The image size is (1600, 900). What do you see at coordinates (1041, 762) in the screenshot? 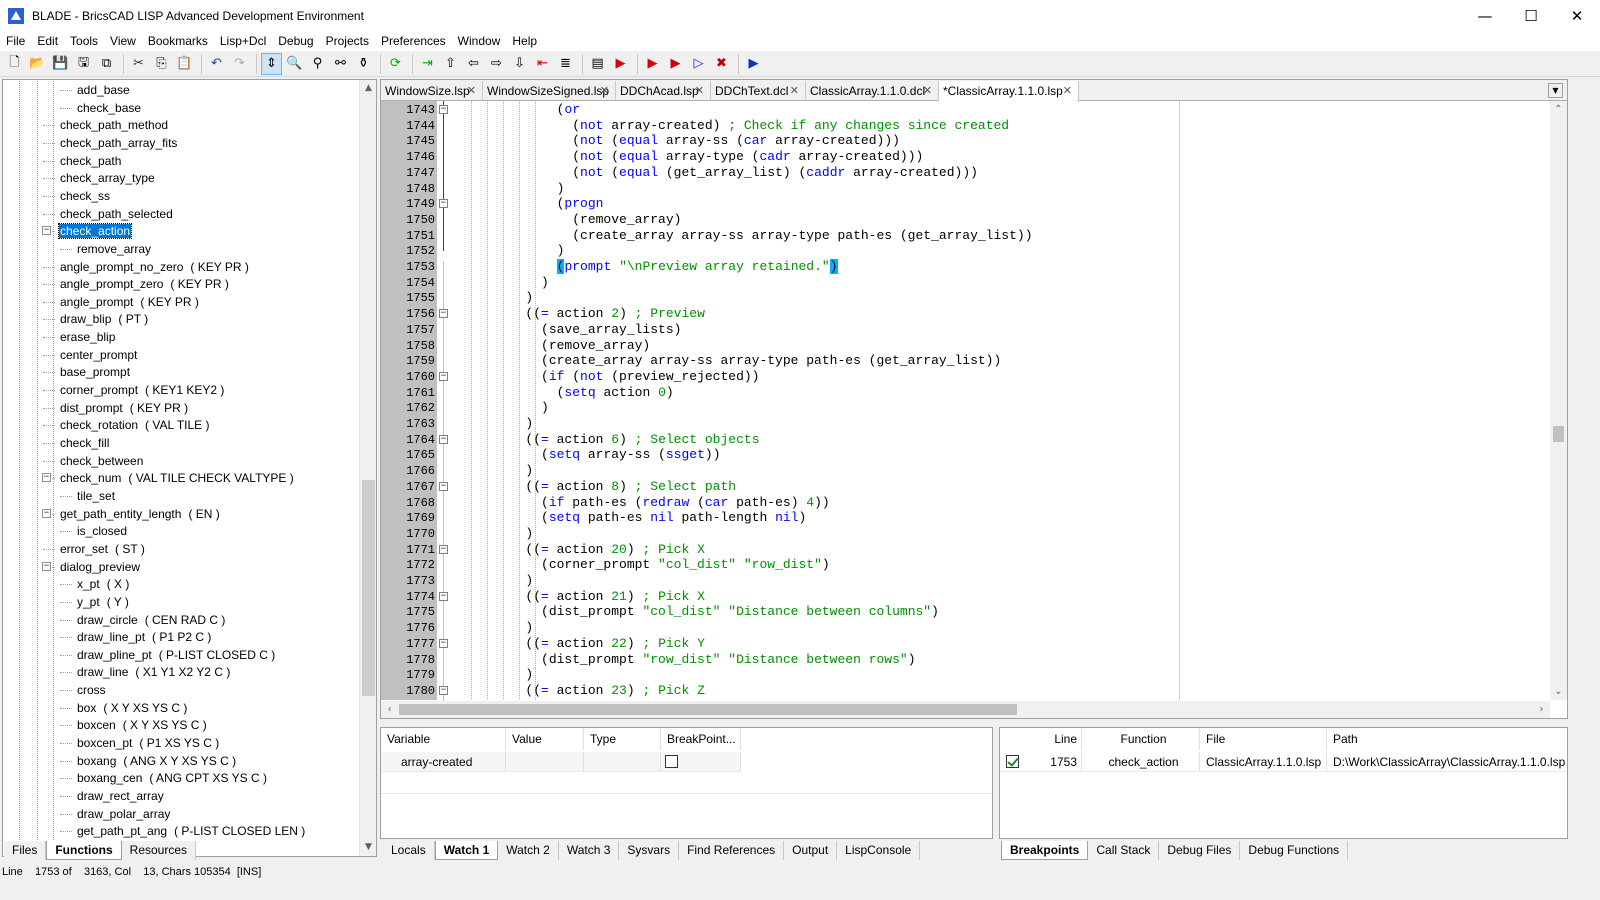
I see `breakpoint-line-cell: 1753` at bounding box center [1041, 762].